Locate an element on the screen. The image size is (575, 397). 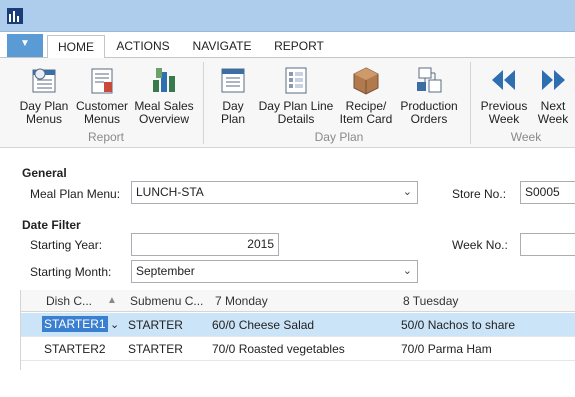
monday-cell: 70/0 Roasted vegetables is located at coordinates (278, 349).